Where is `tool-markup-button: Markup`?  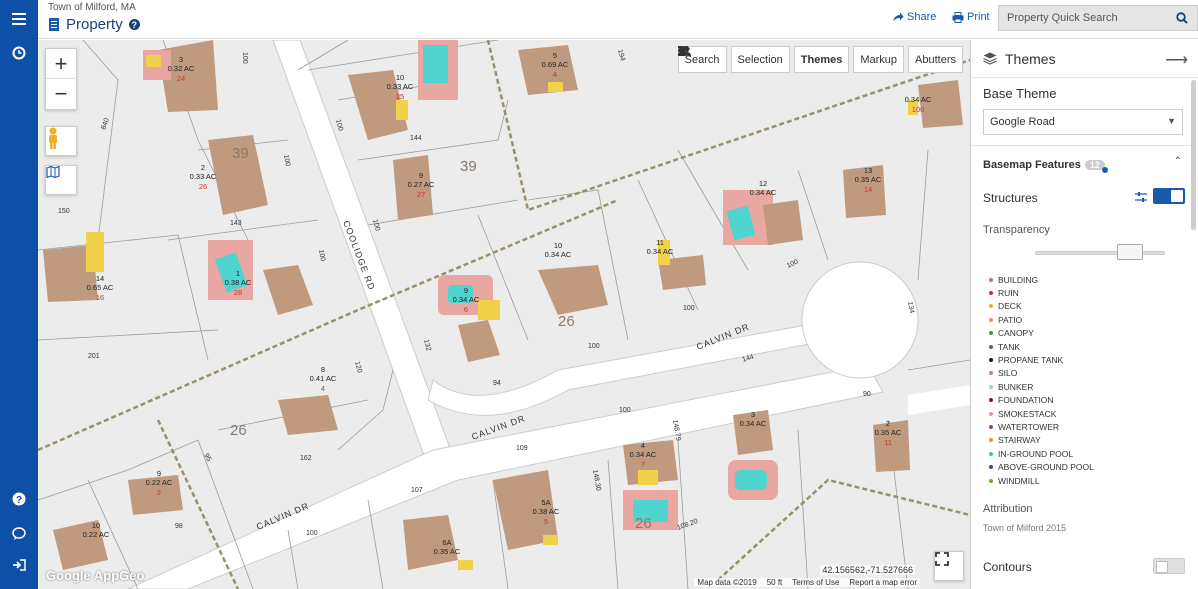 tool-markup-button: Markup is located at coordinates (791, 59).